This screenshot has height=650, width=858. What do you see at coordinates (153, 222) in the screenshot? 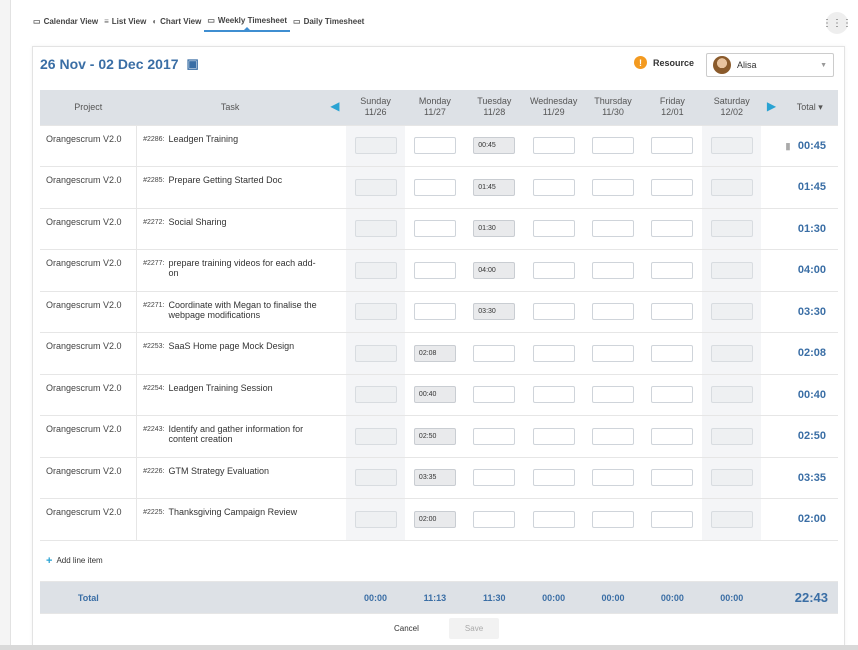
I see `task-id: #2272:` at bounding box center [153, 222].